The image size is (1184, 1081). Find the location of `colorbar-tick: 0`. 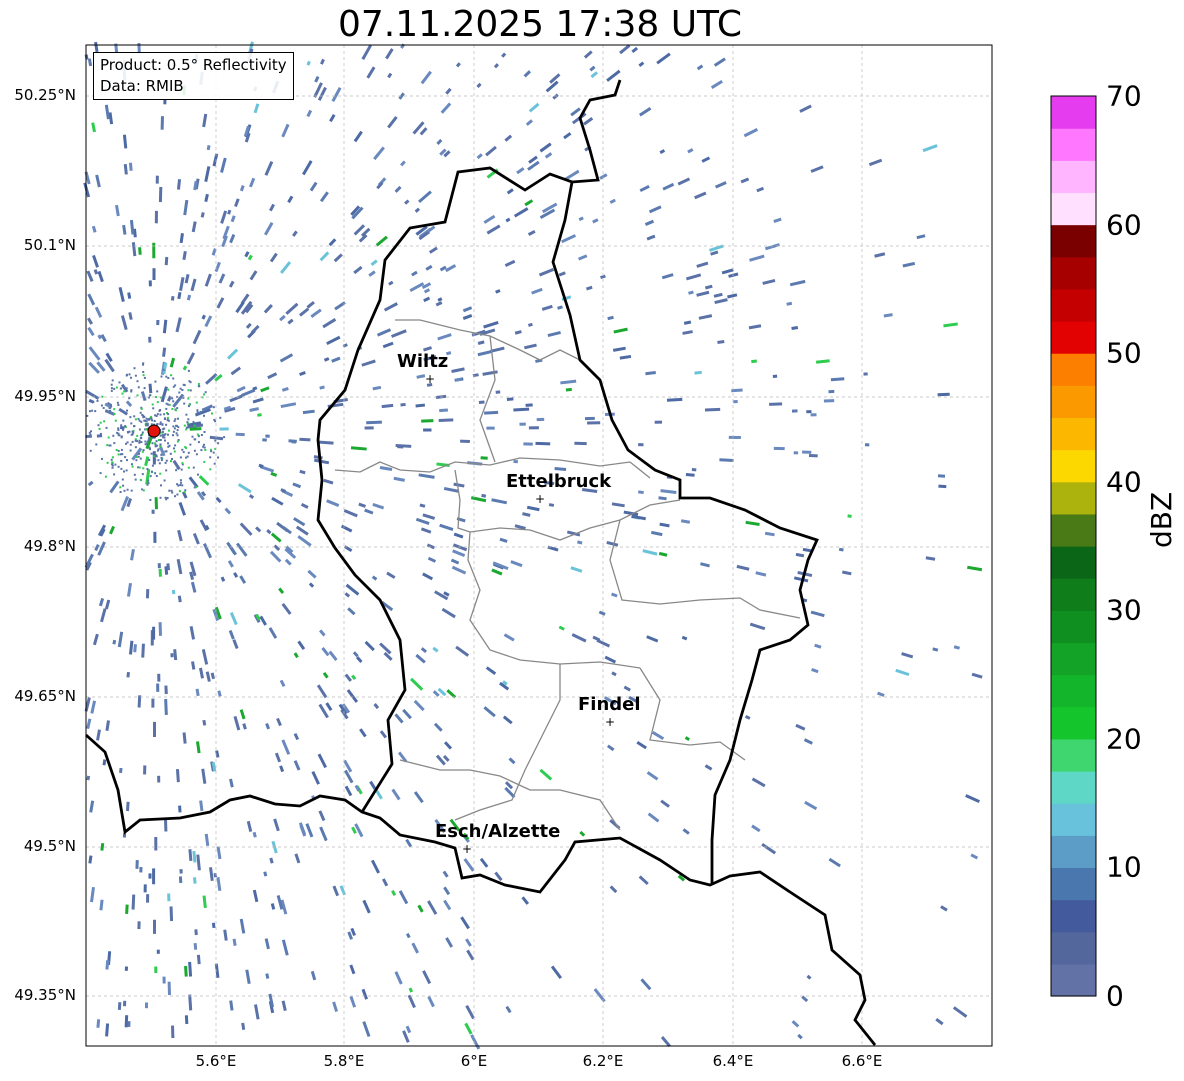

colorbar-tick: 0 is located at coordinates (1115, 996).